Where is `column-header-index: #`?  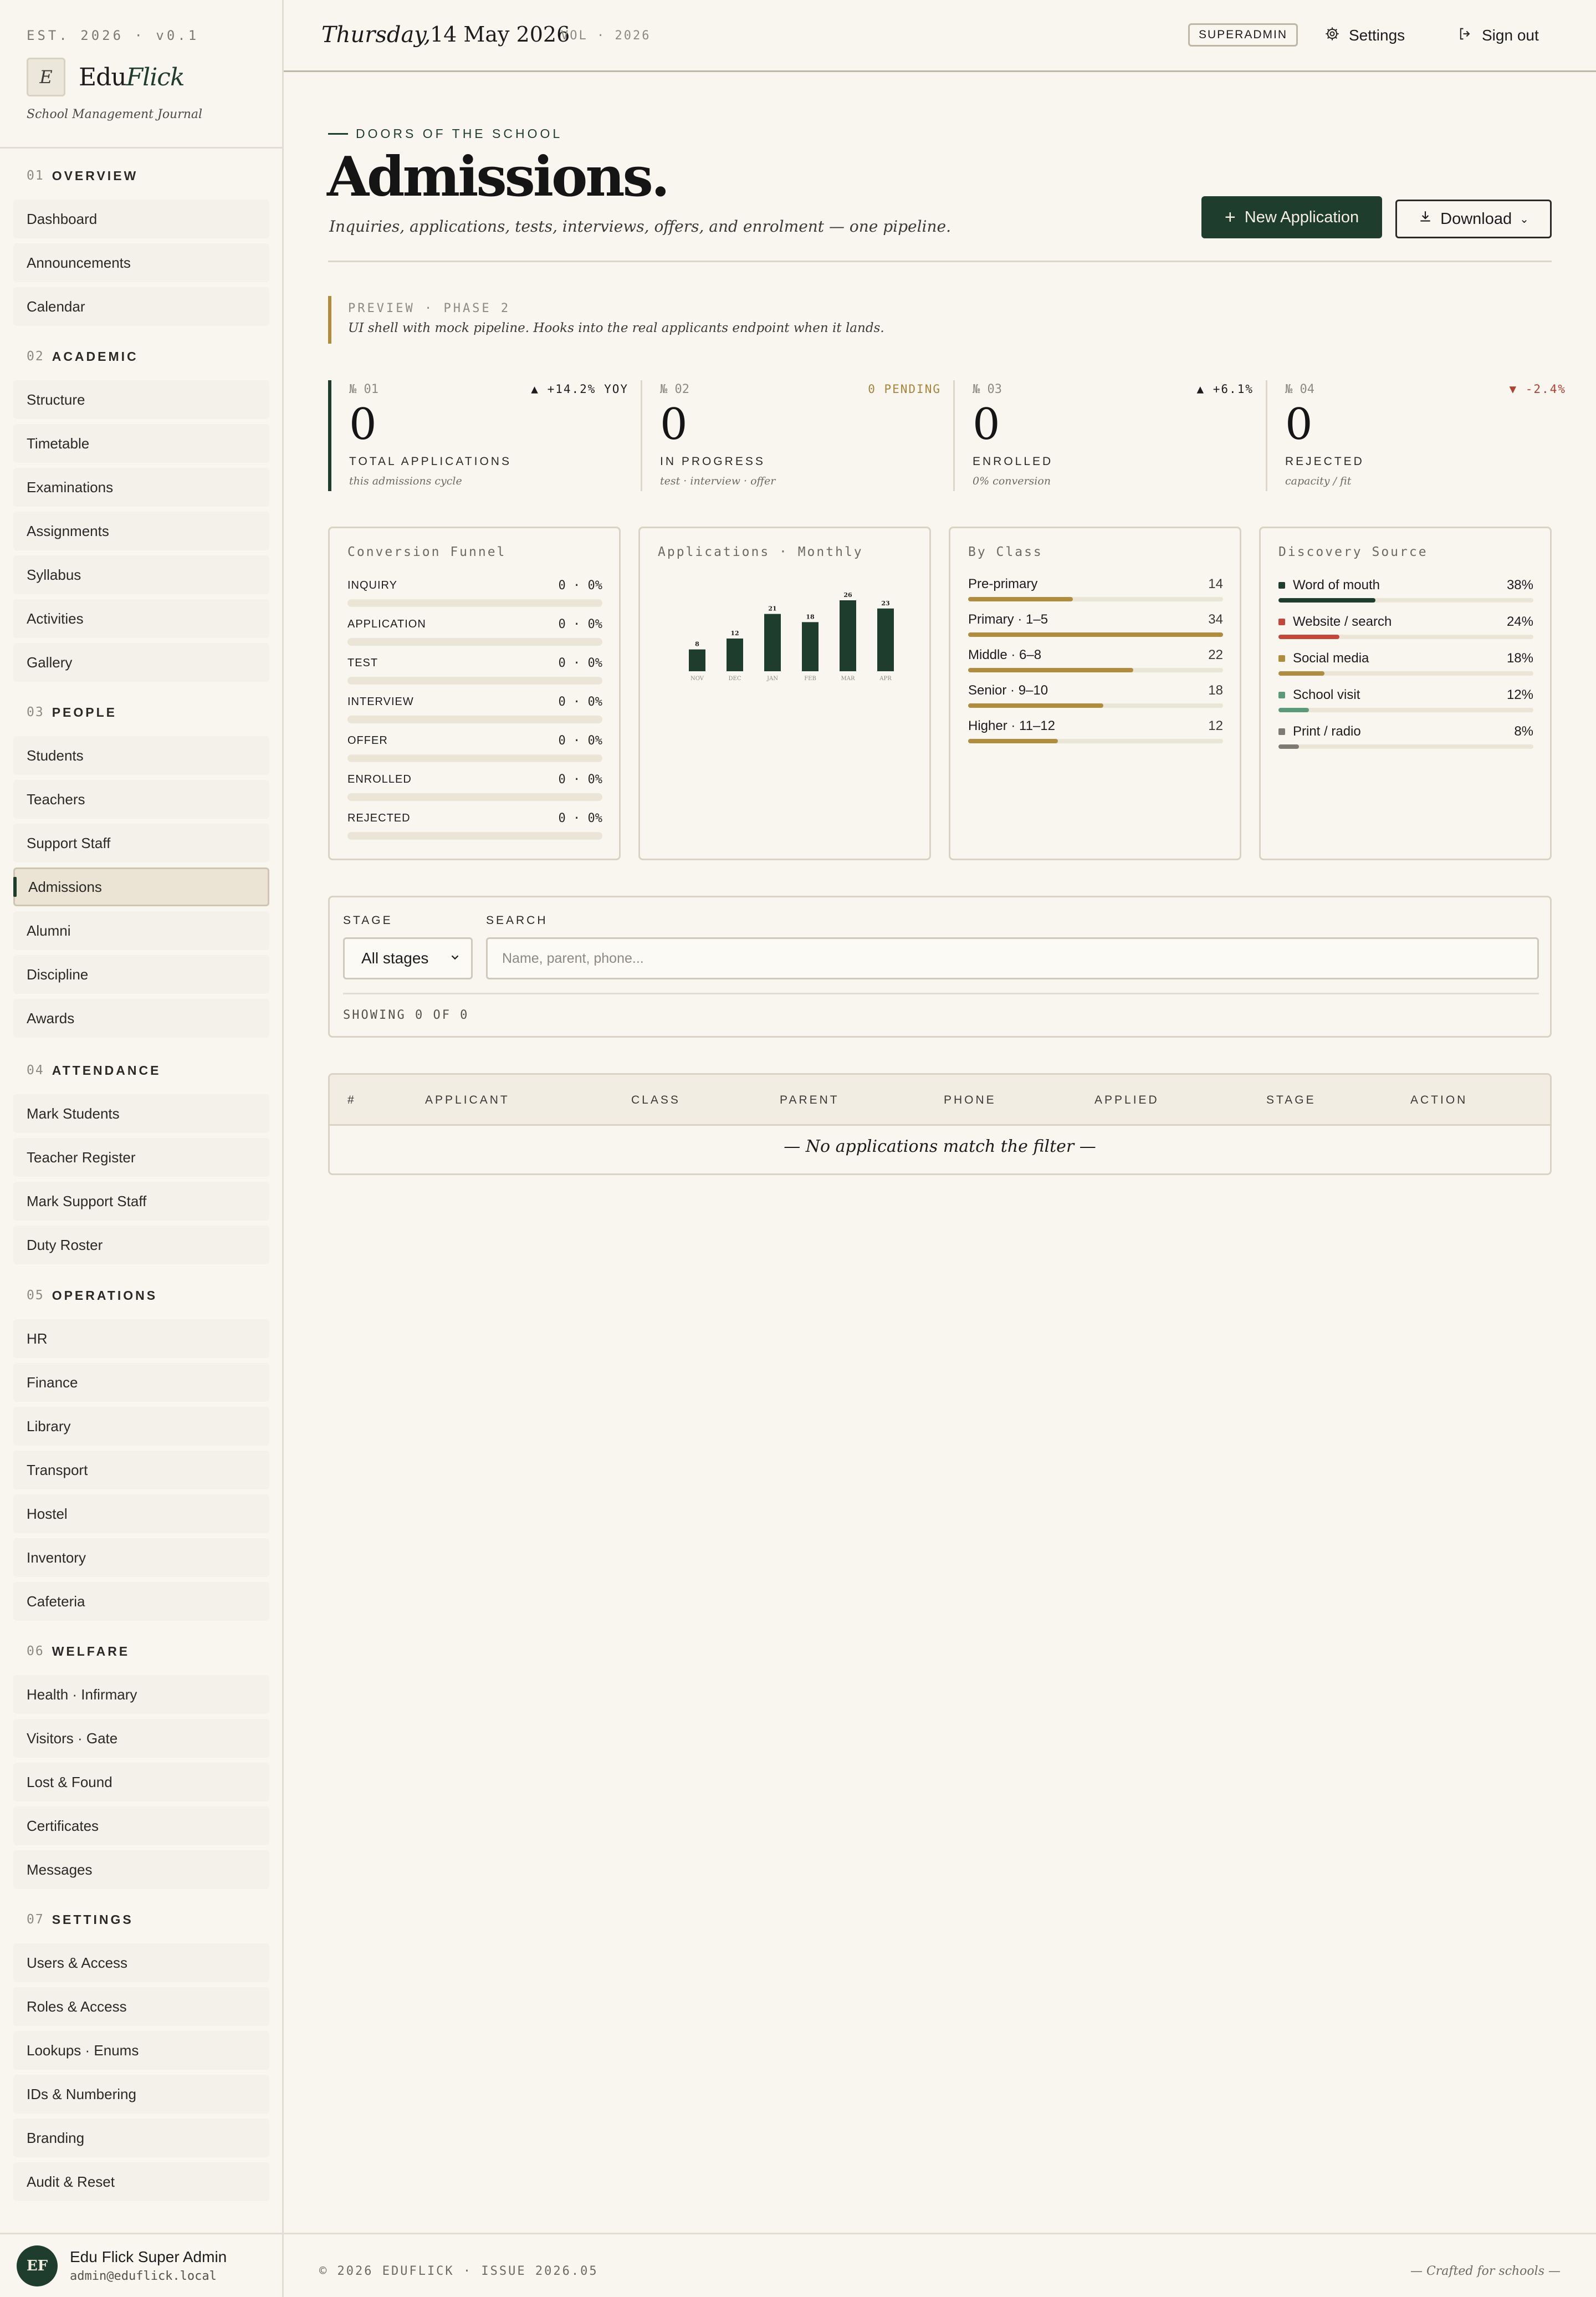 column-header-index: # is located at coordinates (351, 1101).